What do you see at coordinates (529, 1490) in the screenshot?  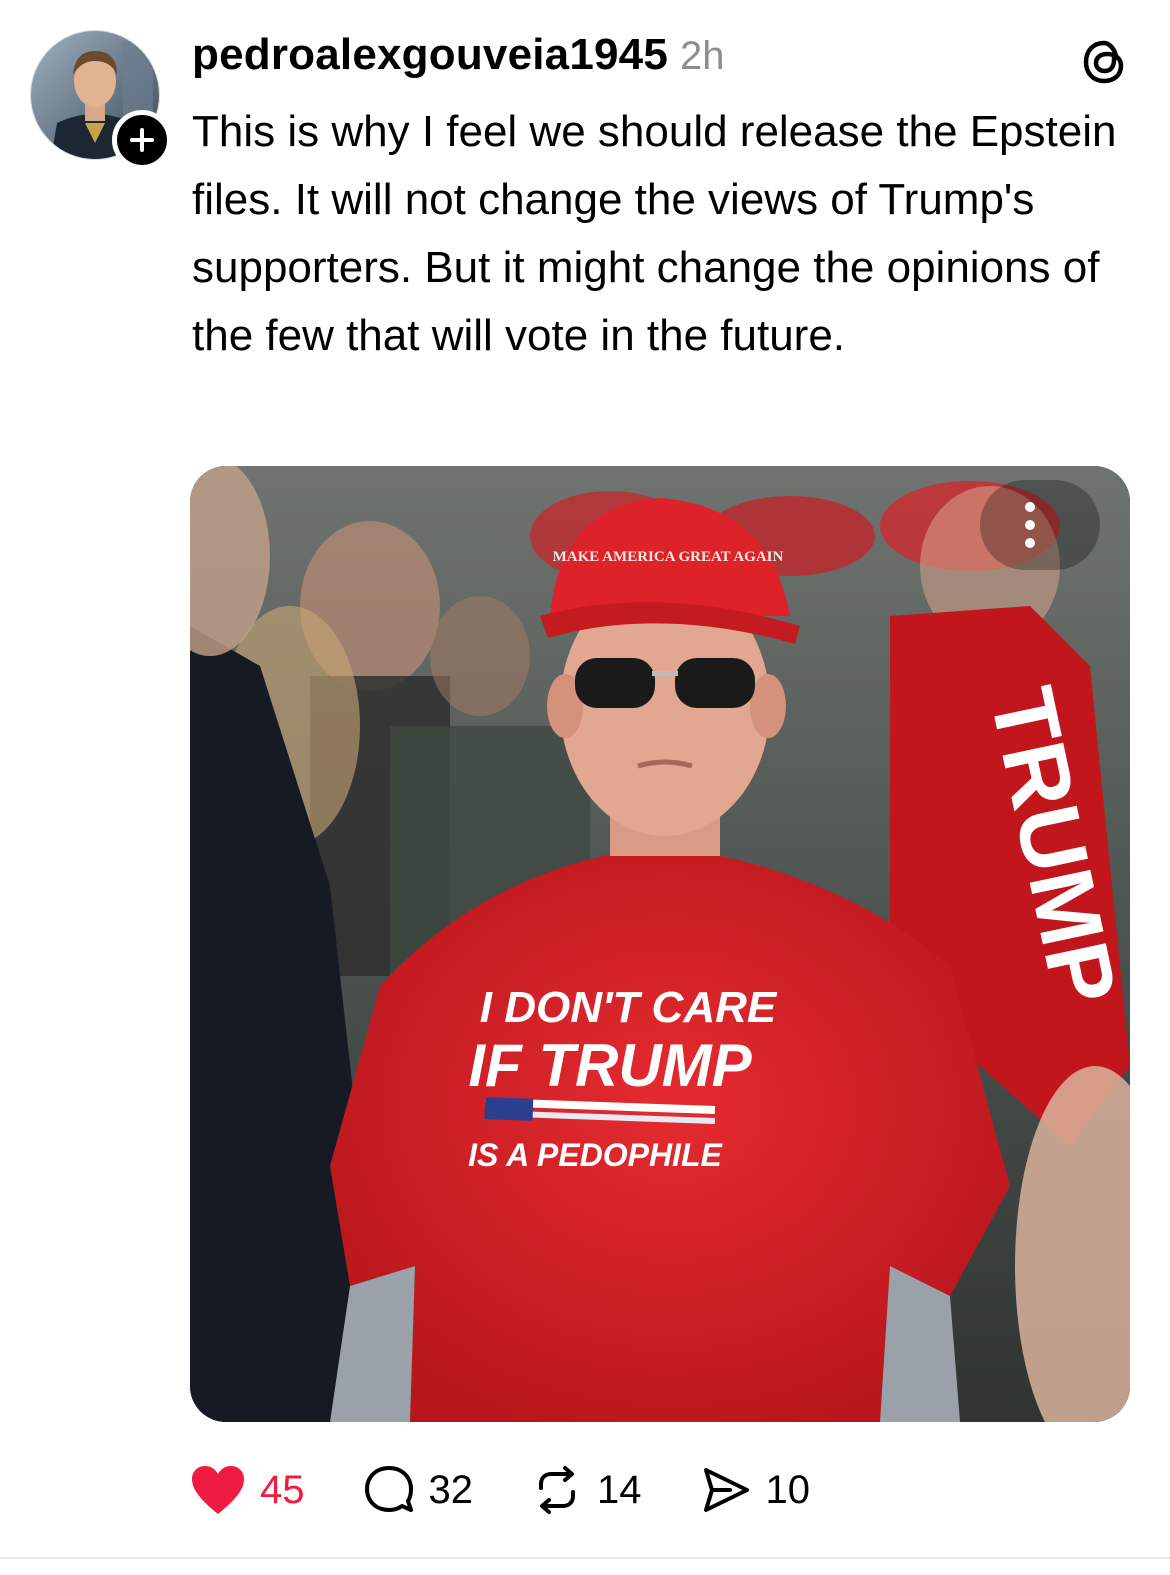 I see `action-bar: 45 32 14 10` at bounding box center [529, 1490].